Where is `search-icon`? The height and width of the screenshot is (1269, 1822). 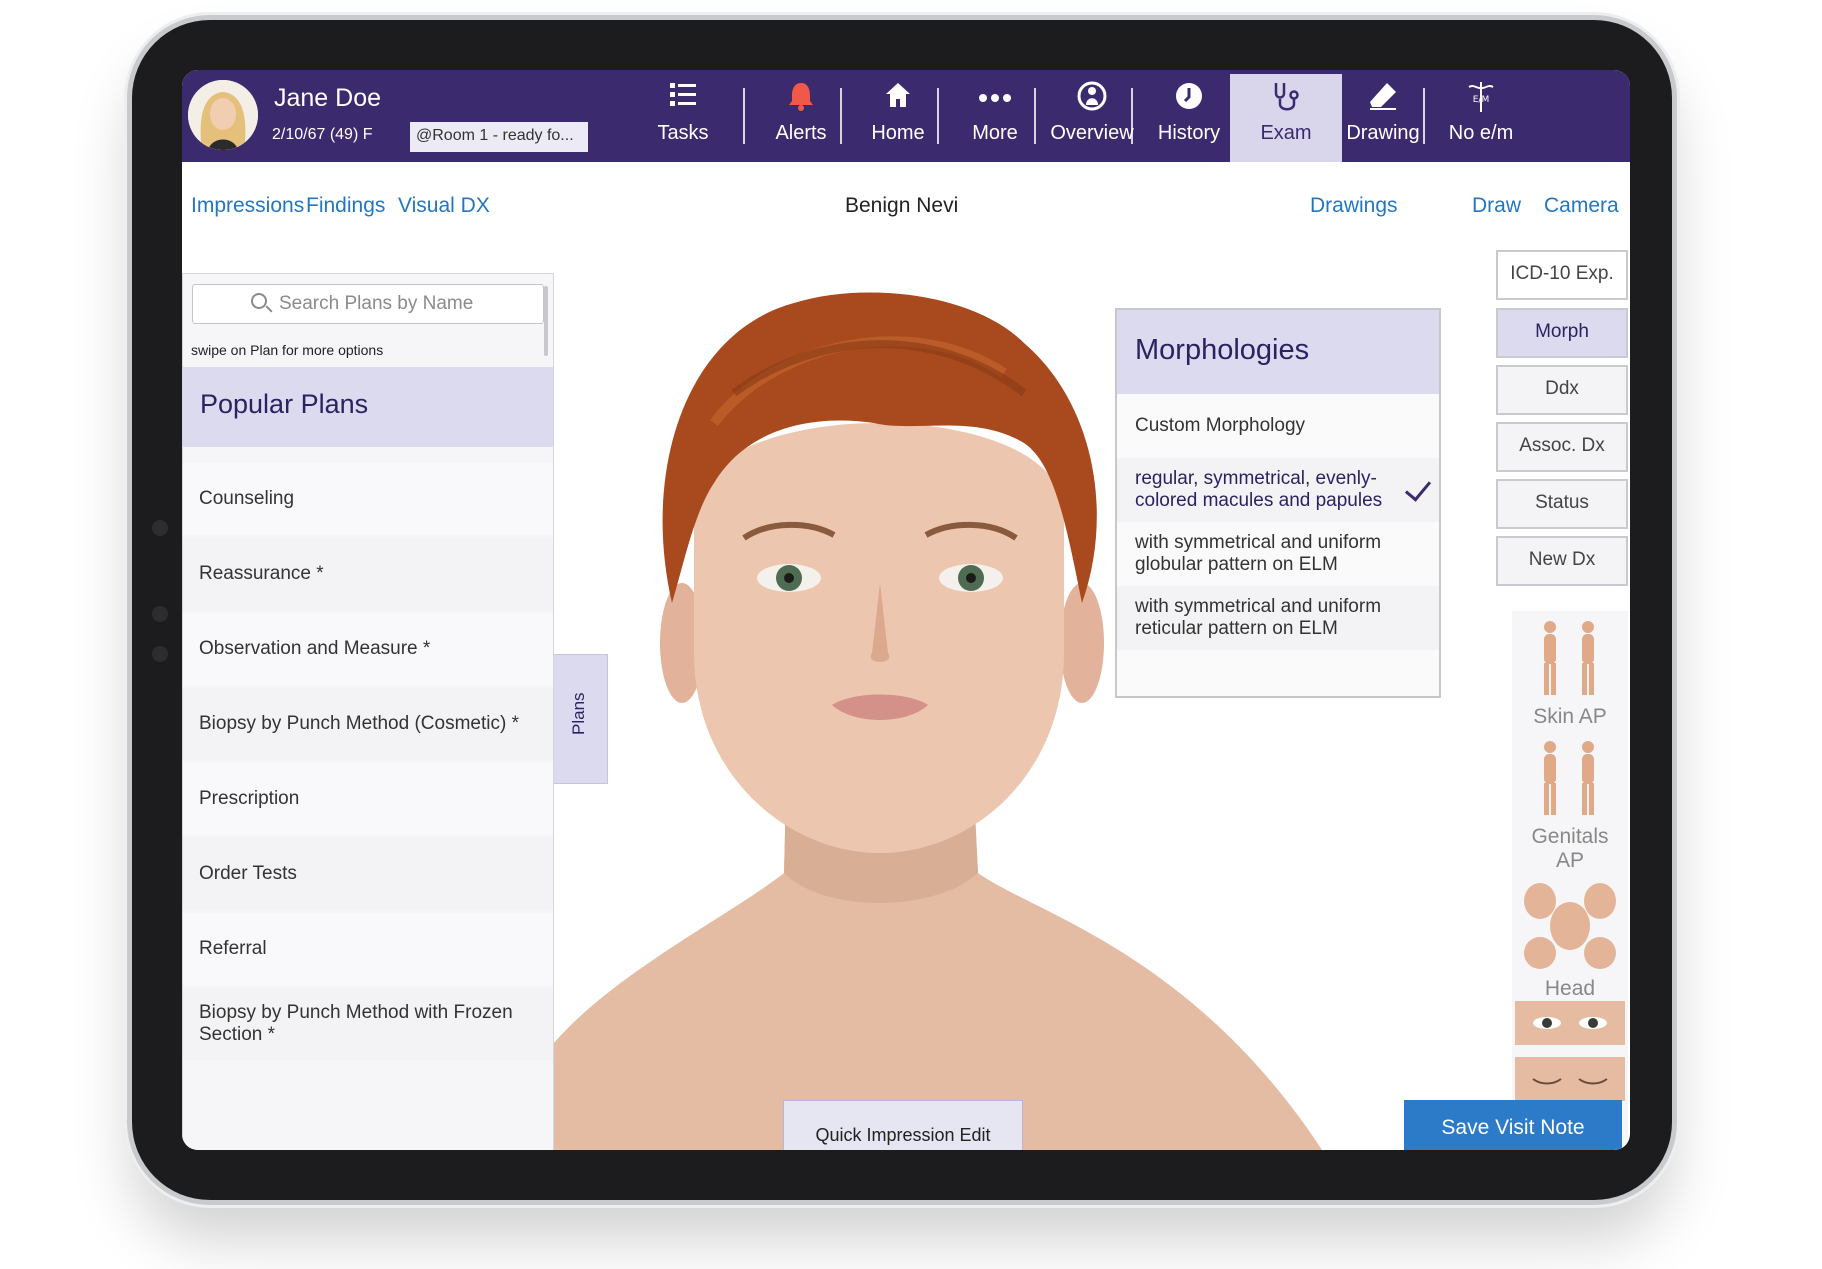 search-icon is located at coordinates (259, 301).